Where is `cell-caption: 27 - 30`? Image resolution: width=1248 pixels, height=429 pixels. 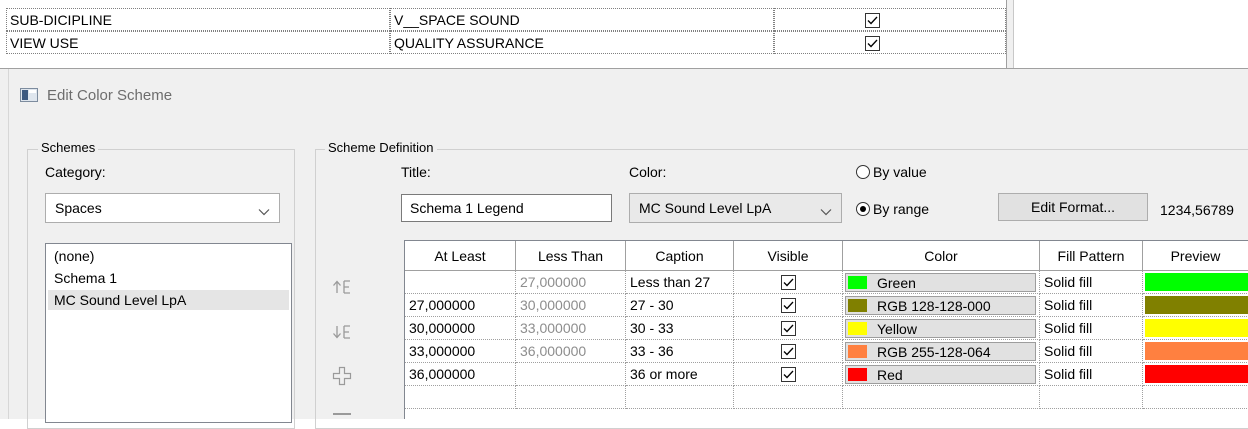 cell-caption: 27 - 30 is located at coordinates (680, 305).